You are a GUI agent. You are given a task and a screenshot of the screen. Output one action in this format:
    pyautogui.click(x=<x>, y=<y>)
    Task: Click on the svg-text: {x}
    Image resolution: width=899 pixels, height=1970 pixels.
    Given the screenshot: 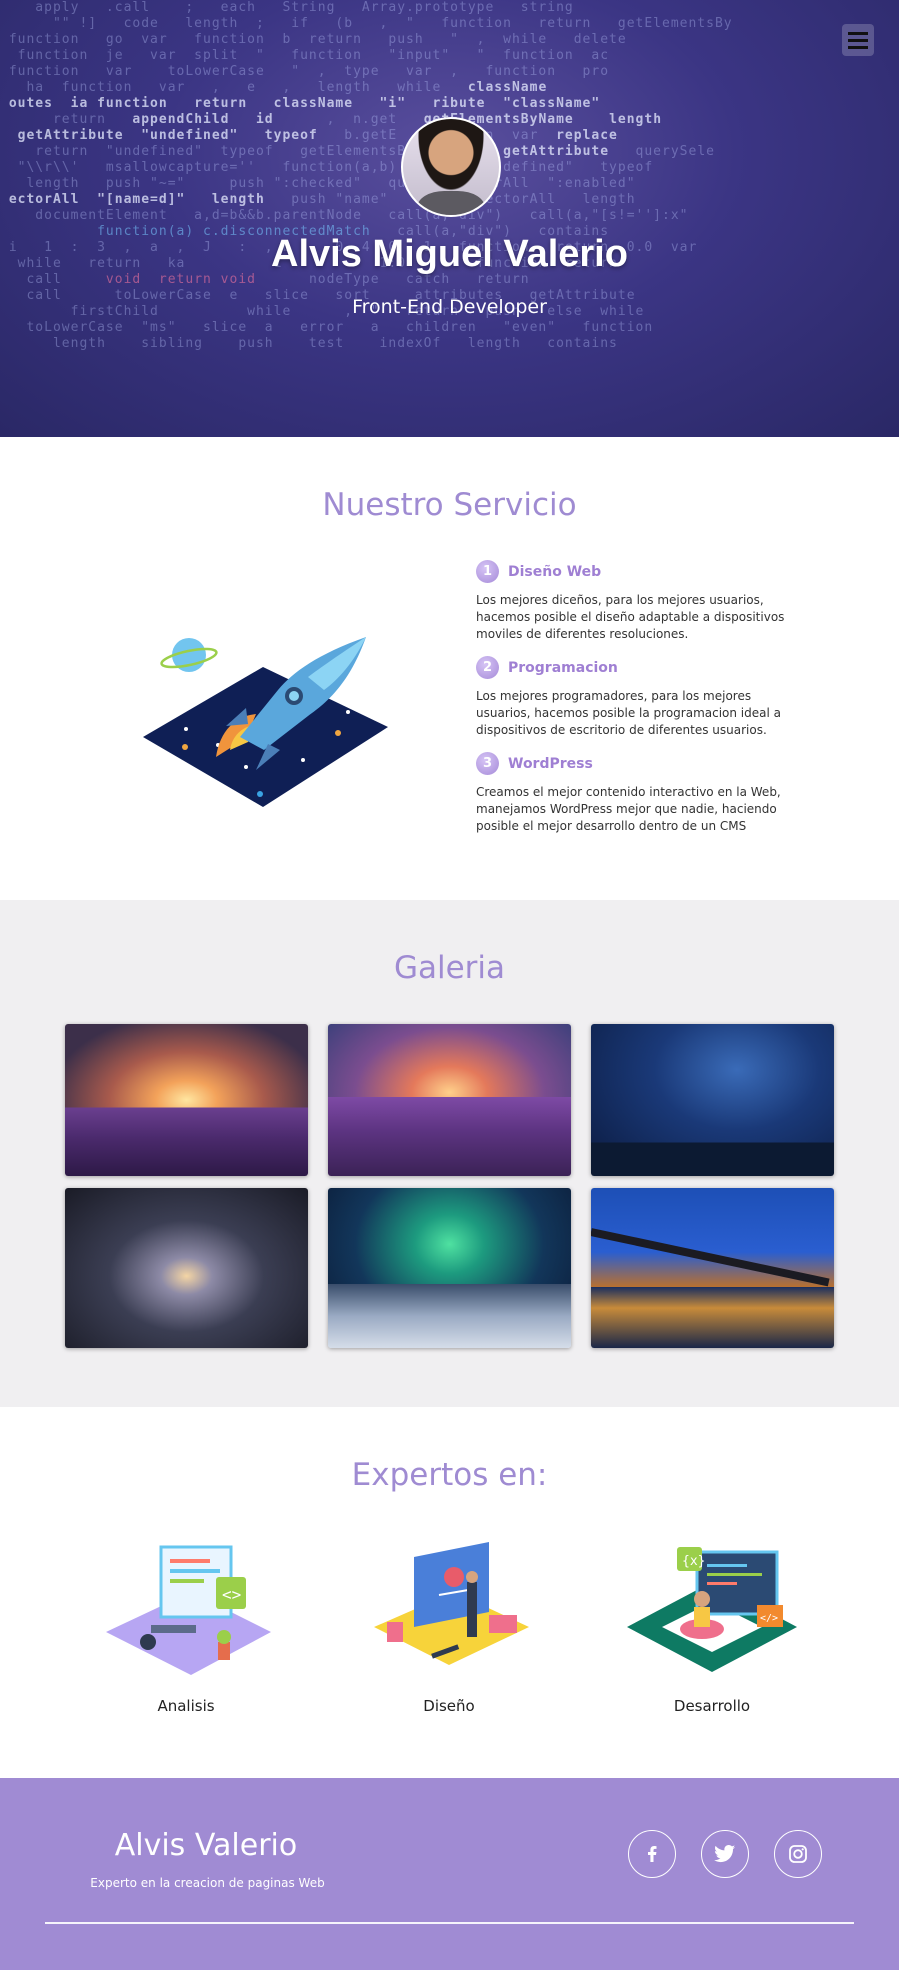 What is the action you would take?
    pyautogui.click(x=693, y=1561)
    